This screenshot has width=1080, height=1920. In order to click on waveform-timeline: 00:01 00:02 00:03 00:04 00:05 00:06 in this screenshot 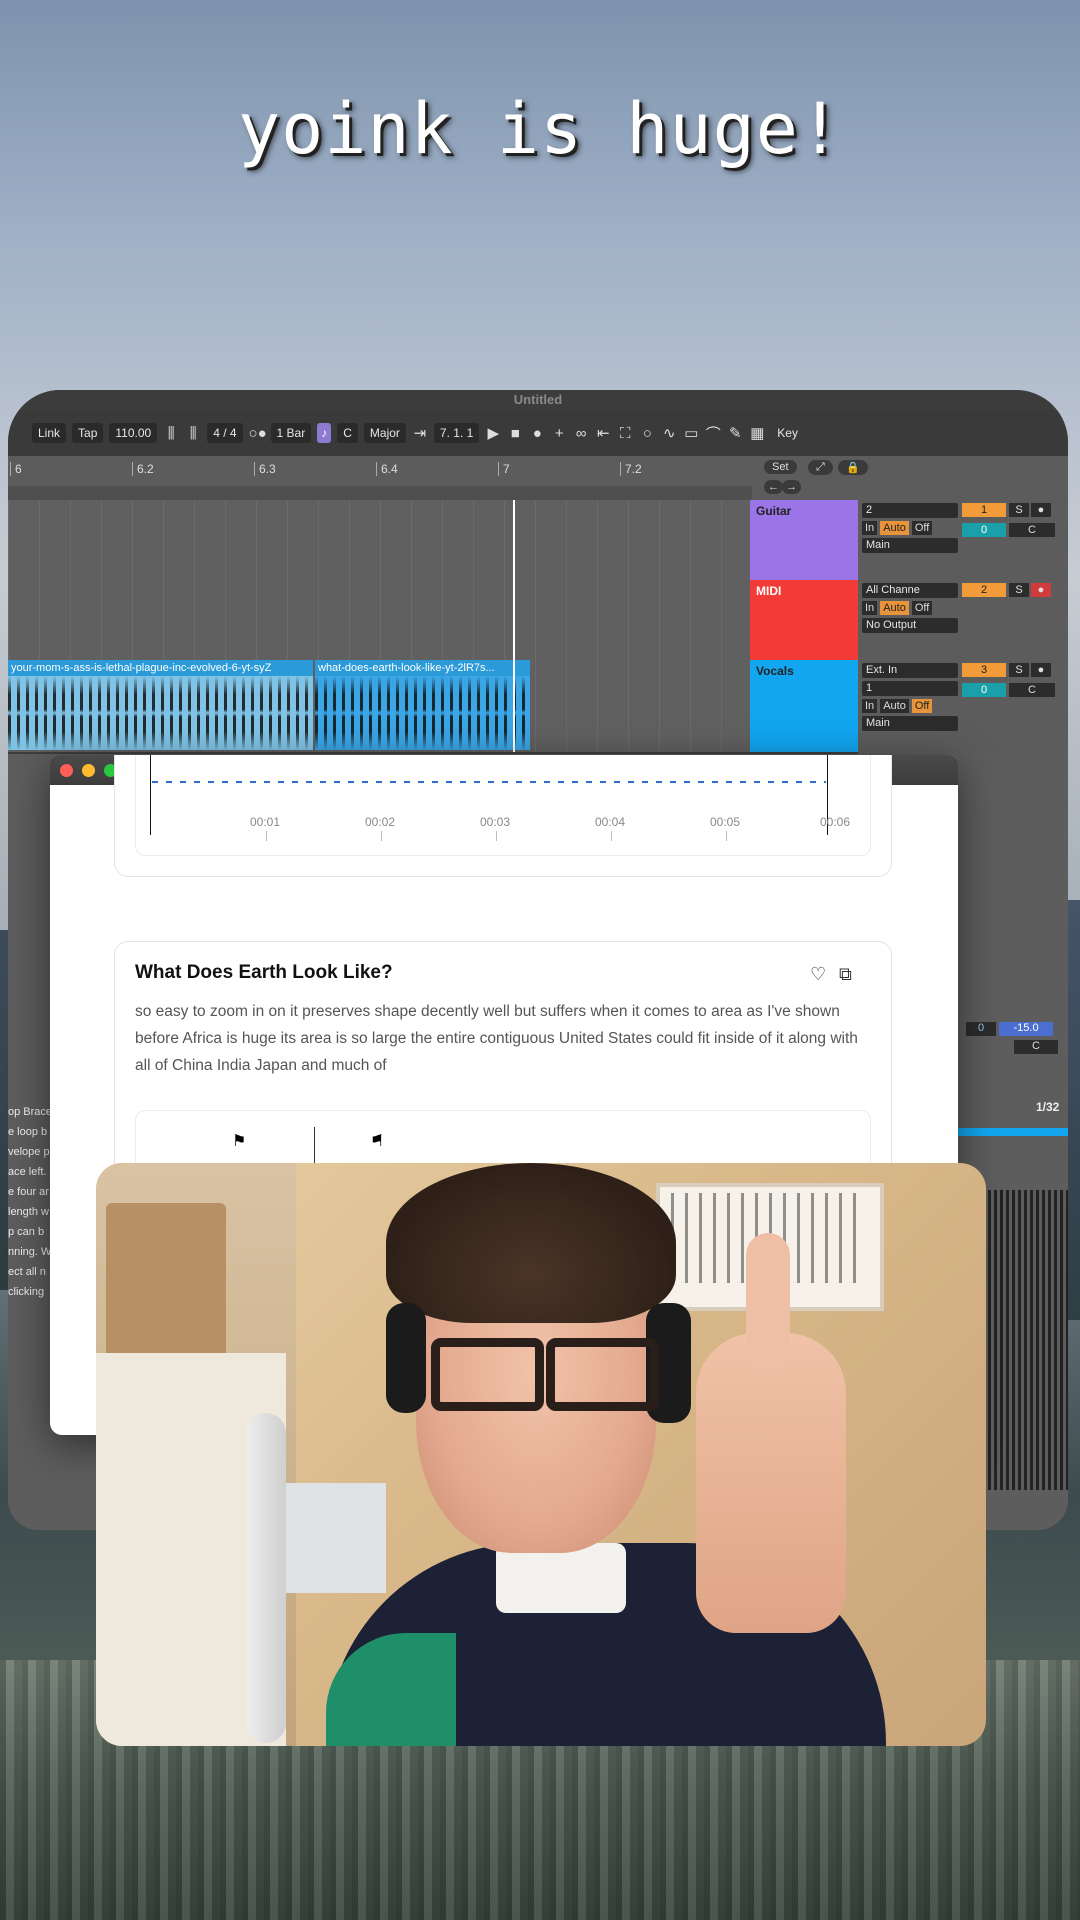, I will do `click(503, 805)`.